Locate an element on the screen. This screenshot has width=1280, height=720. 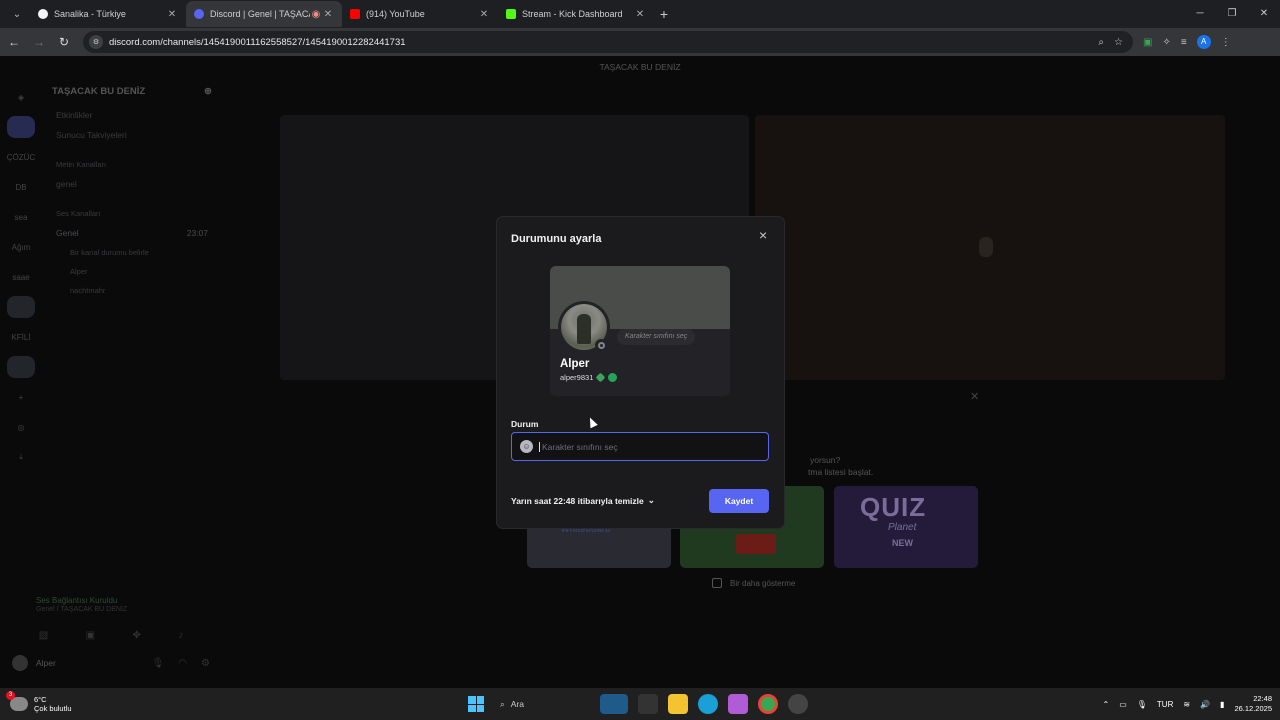
clear-after-dropdown: Yarın saat 22:48 itibarıyla temizle ⌄ is located at coordinates (583, 500).